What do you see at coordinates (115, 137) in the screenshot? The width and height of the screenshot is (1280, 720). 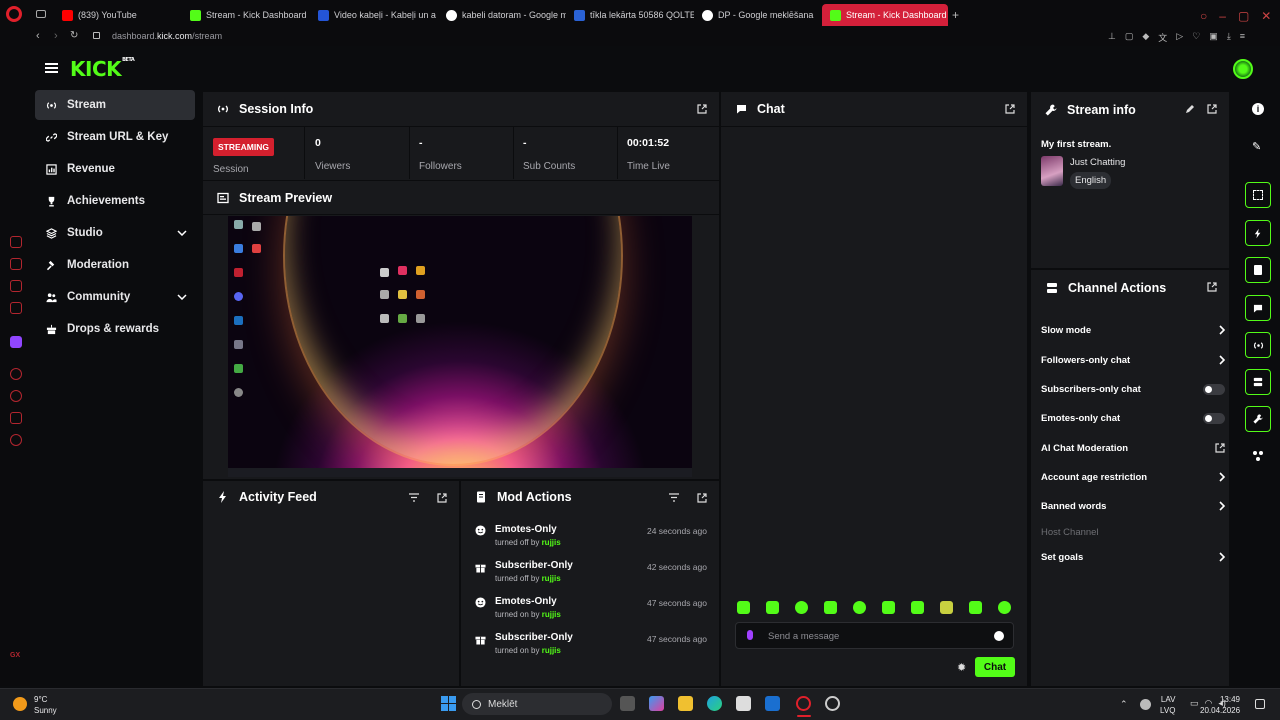 I see `sidebar-item-stream-url-key: Stream URL & Key` at bounding box center [115, 137].